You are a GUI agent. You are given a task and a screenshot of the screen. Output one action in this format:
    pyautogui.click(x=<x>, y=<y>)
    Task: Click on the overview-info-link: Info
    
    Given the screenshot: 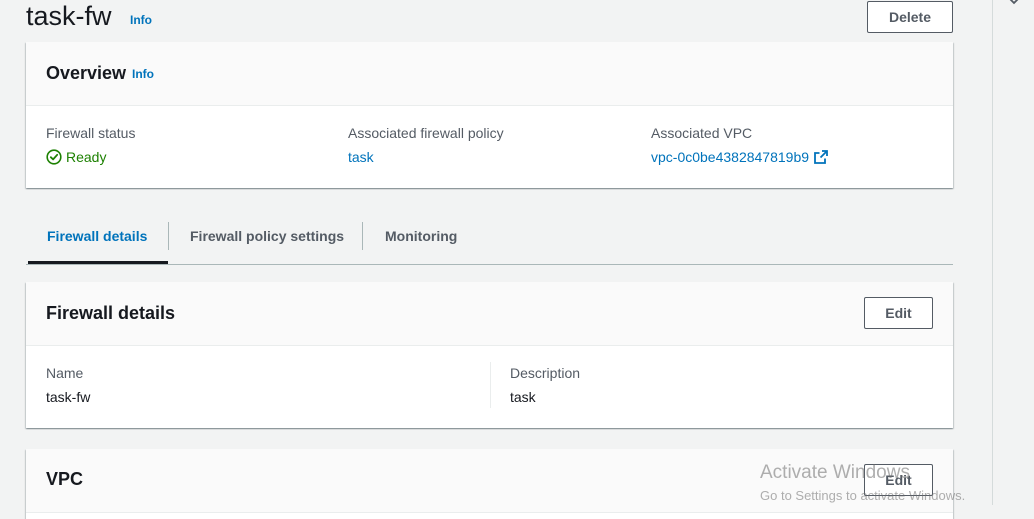 What is the action you would take?
    pyautogui.click(x=143, y=74)
    